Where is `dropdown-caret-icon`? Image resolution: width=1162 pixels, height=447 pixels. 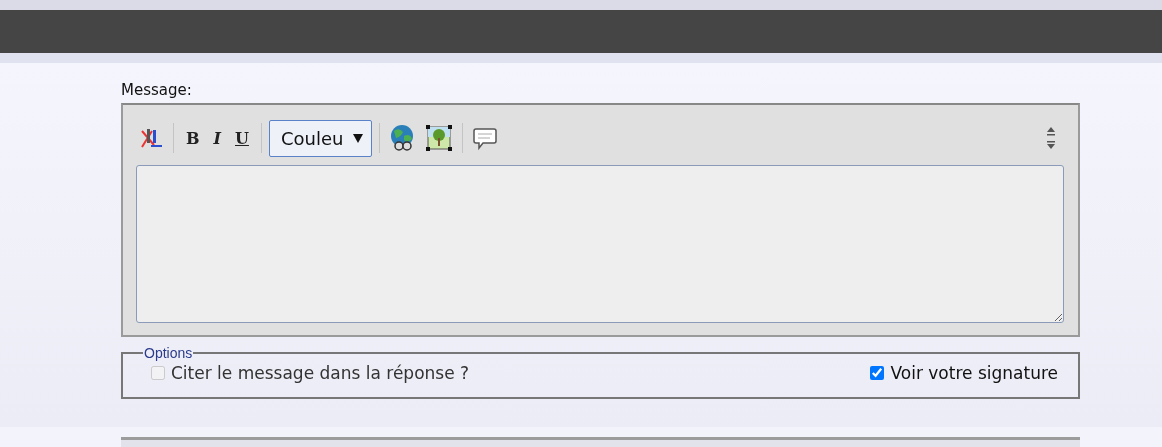 dropdown-caret-icon is located at coordinates (358, 138).